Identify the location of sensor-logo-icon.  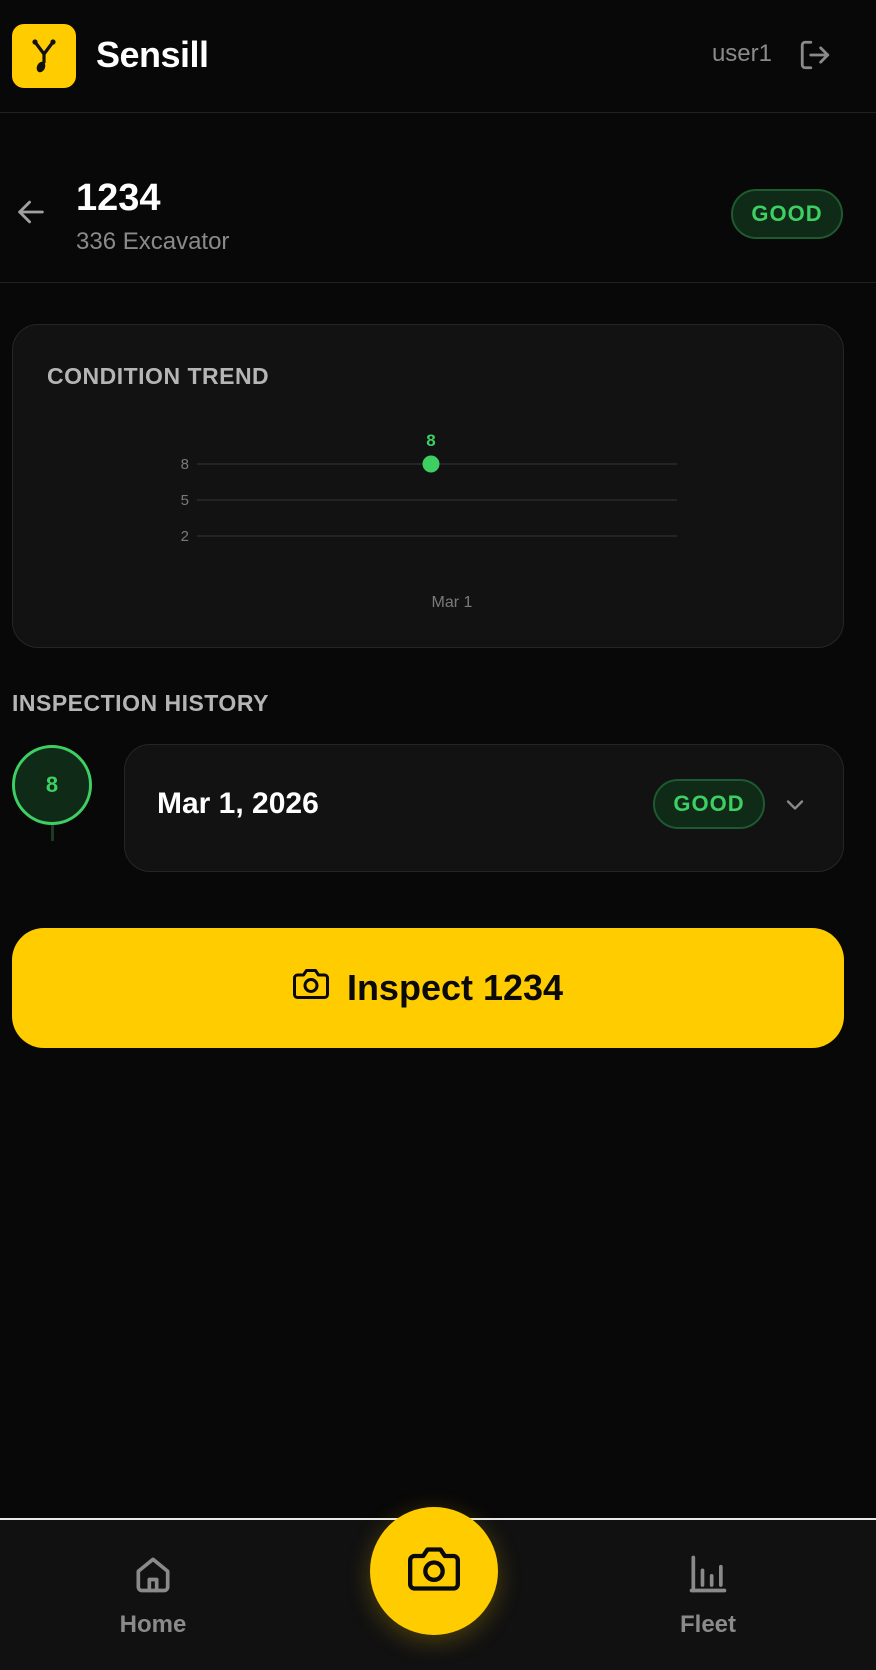
(44, 56).